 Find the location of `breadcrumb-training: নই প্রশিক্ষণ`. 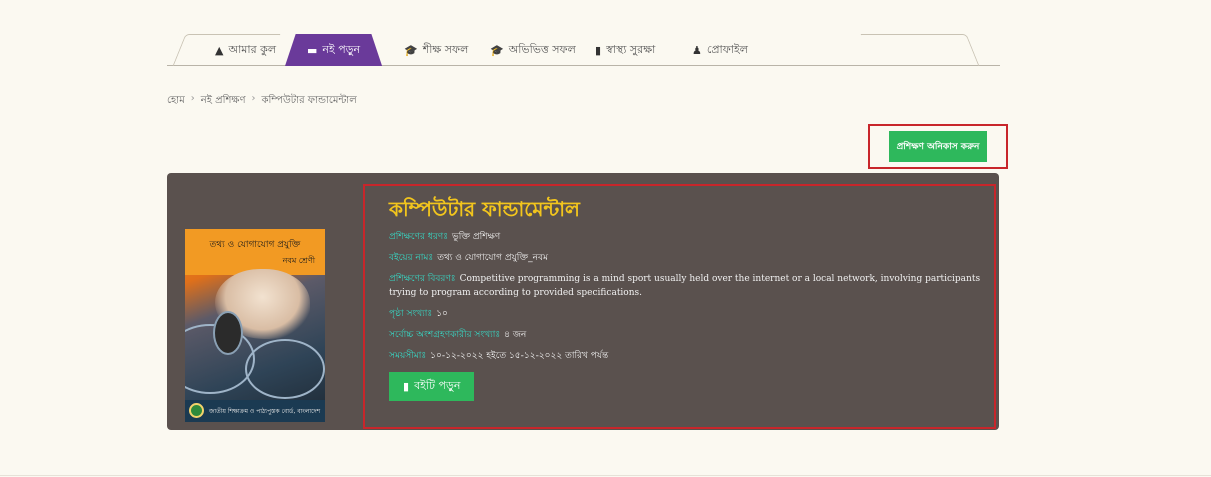

breadcrumb-training: নই প্রশিক্ষণ is located at coordinates (223, 101).